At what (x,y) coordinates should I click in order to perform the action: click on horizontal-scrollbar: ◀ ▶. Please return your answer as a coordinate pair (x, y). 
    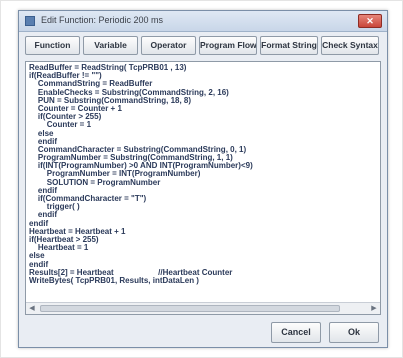
    Looking at the image, I should click on (203, 308).